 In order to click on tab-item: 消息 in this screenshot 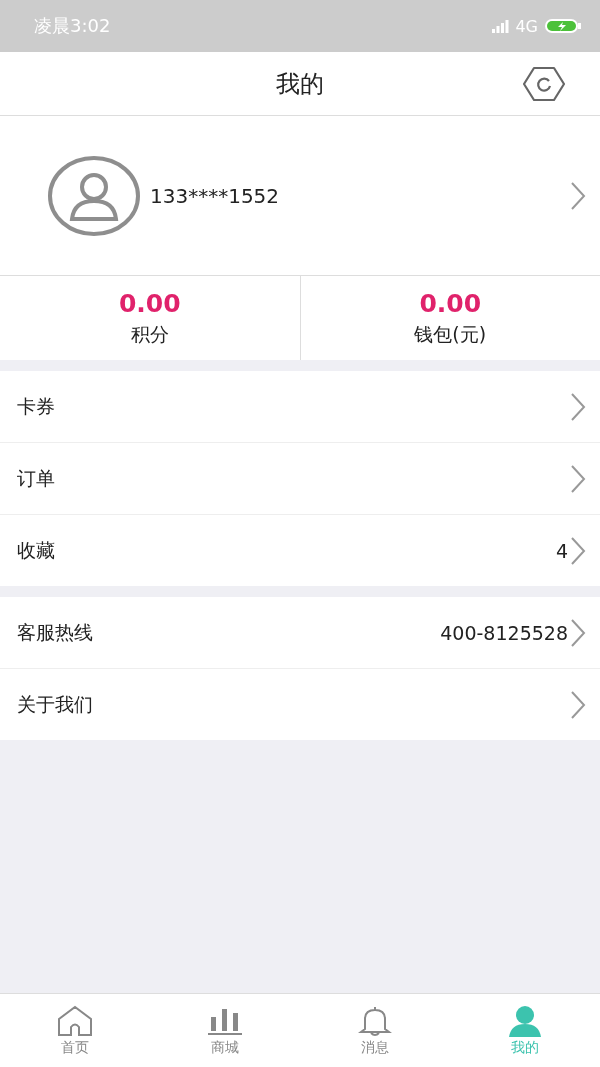, I will do `click(375, 1030)`.